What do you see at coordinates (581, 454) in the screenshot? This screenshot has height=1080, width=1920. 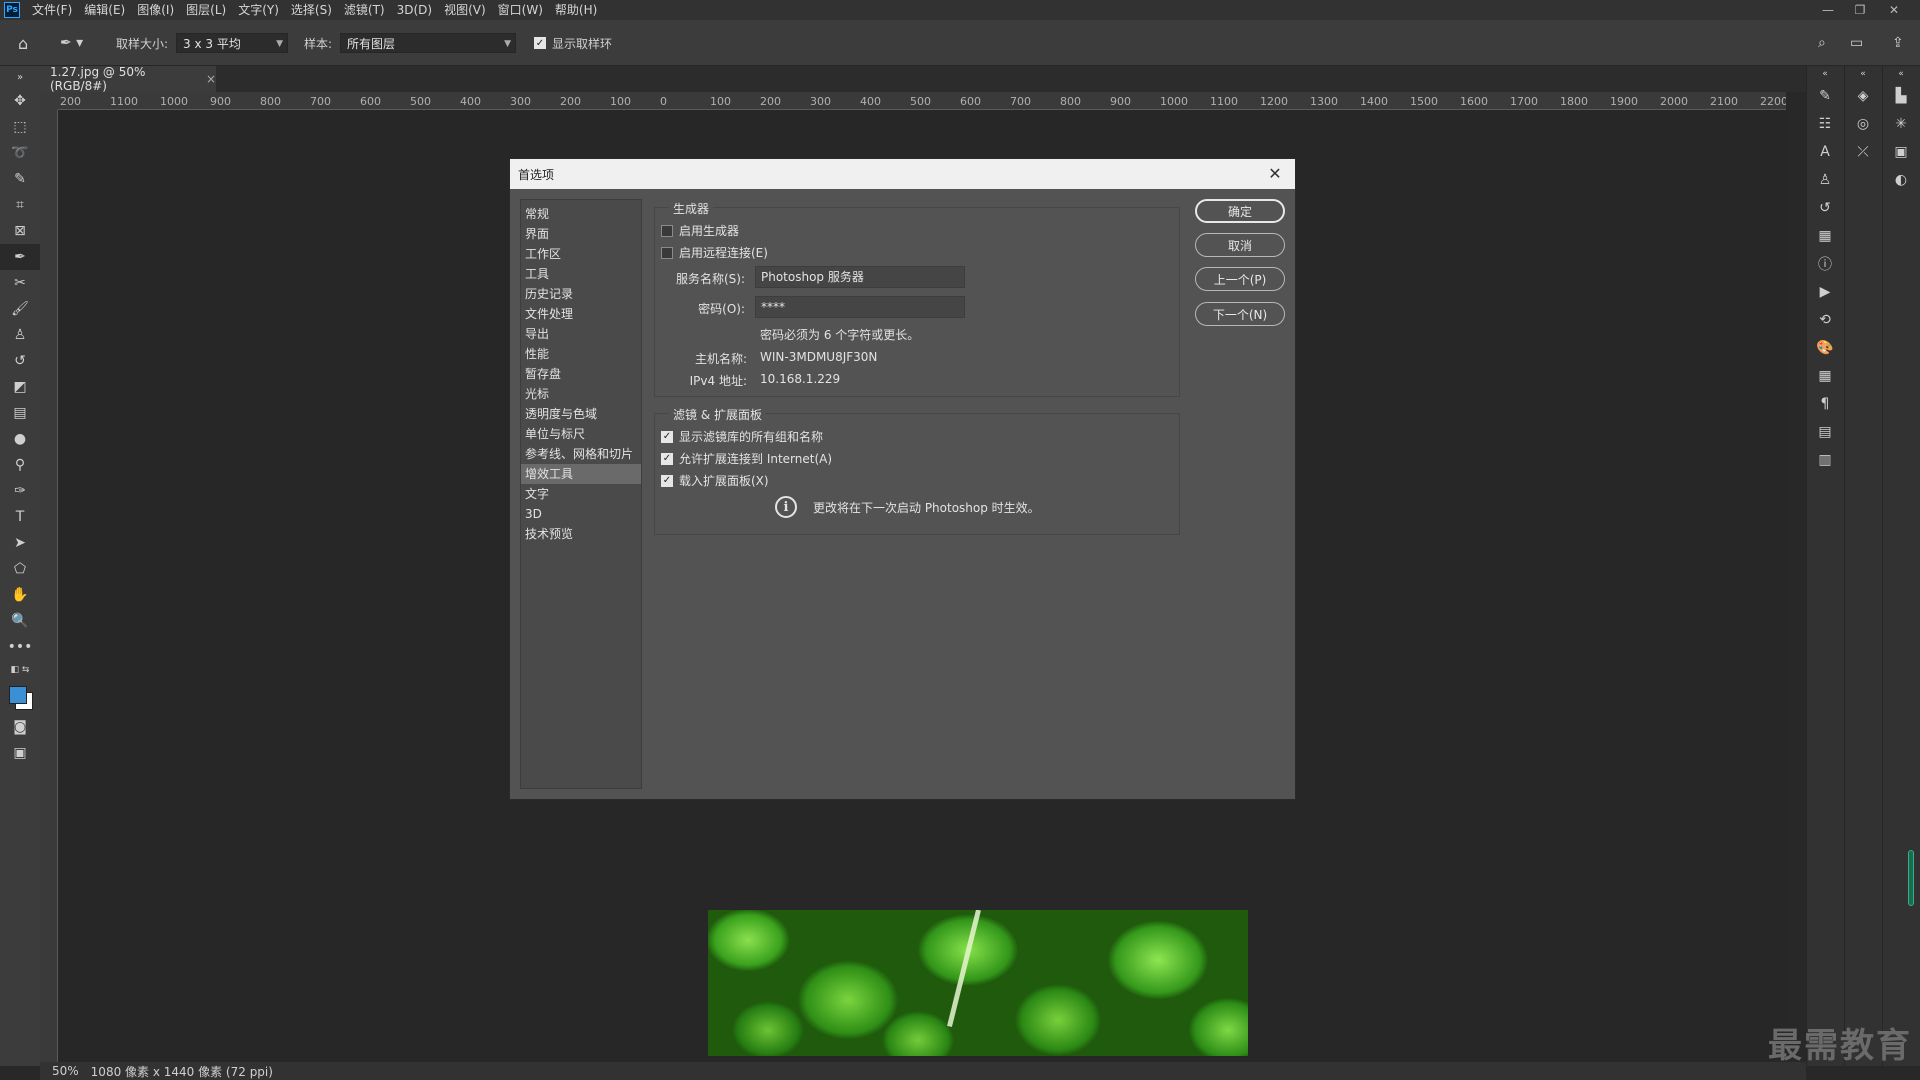 I see `nav-guides-grid: 参考线、网格和切片` at bounding box center [581, 454].